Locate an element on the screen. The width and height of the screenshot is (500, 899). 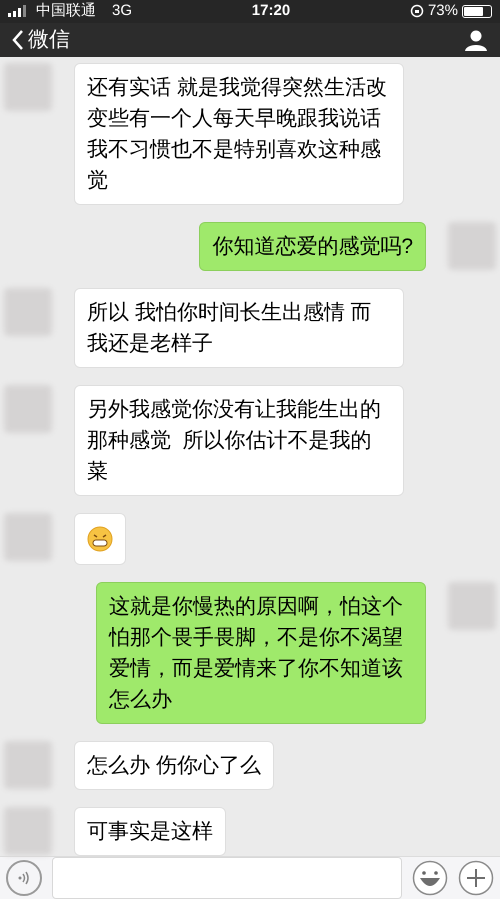
network-type: 3G is located at coordinates (122, 11).